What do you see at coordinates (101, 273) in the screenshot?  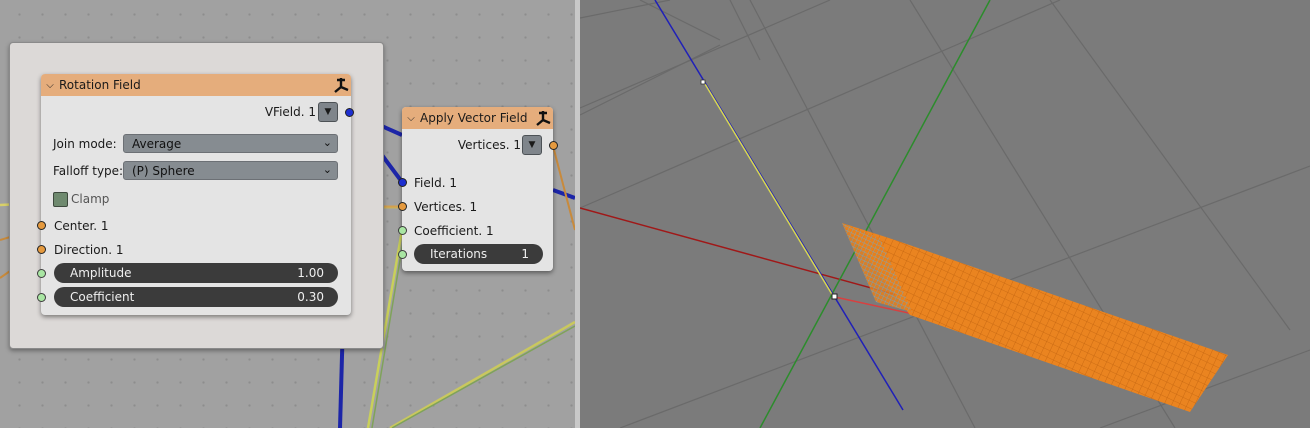 I see `amplitude-label: Amplitude` at bounding box center [101, 273].